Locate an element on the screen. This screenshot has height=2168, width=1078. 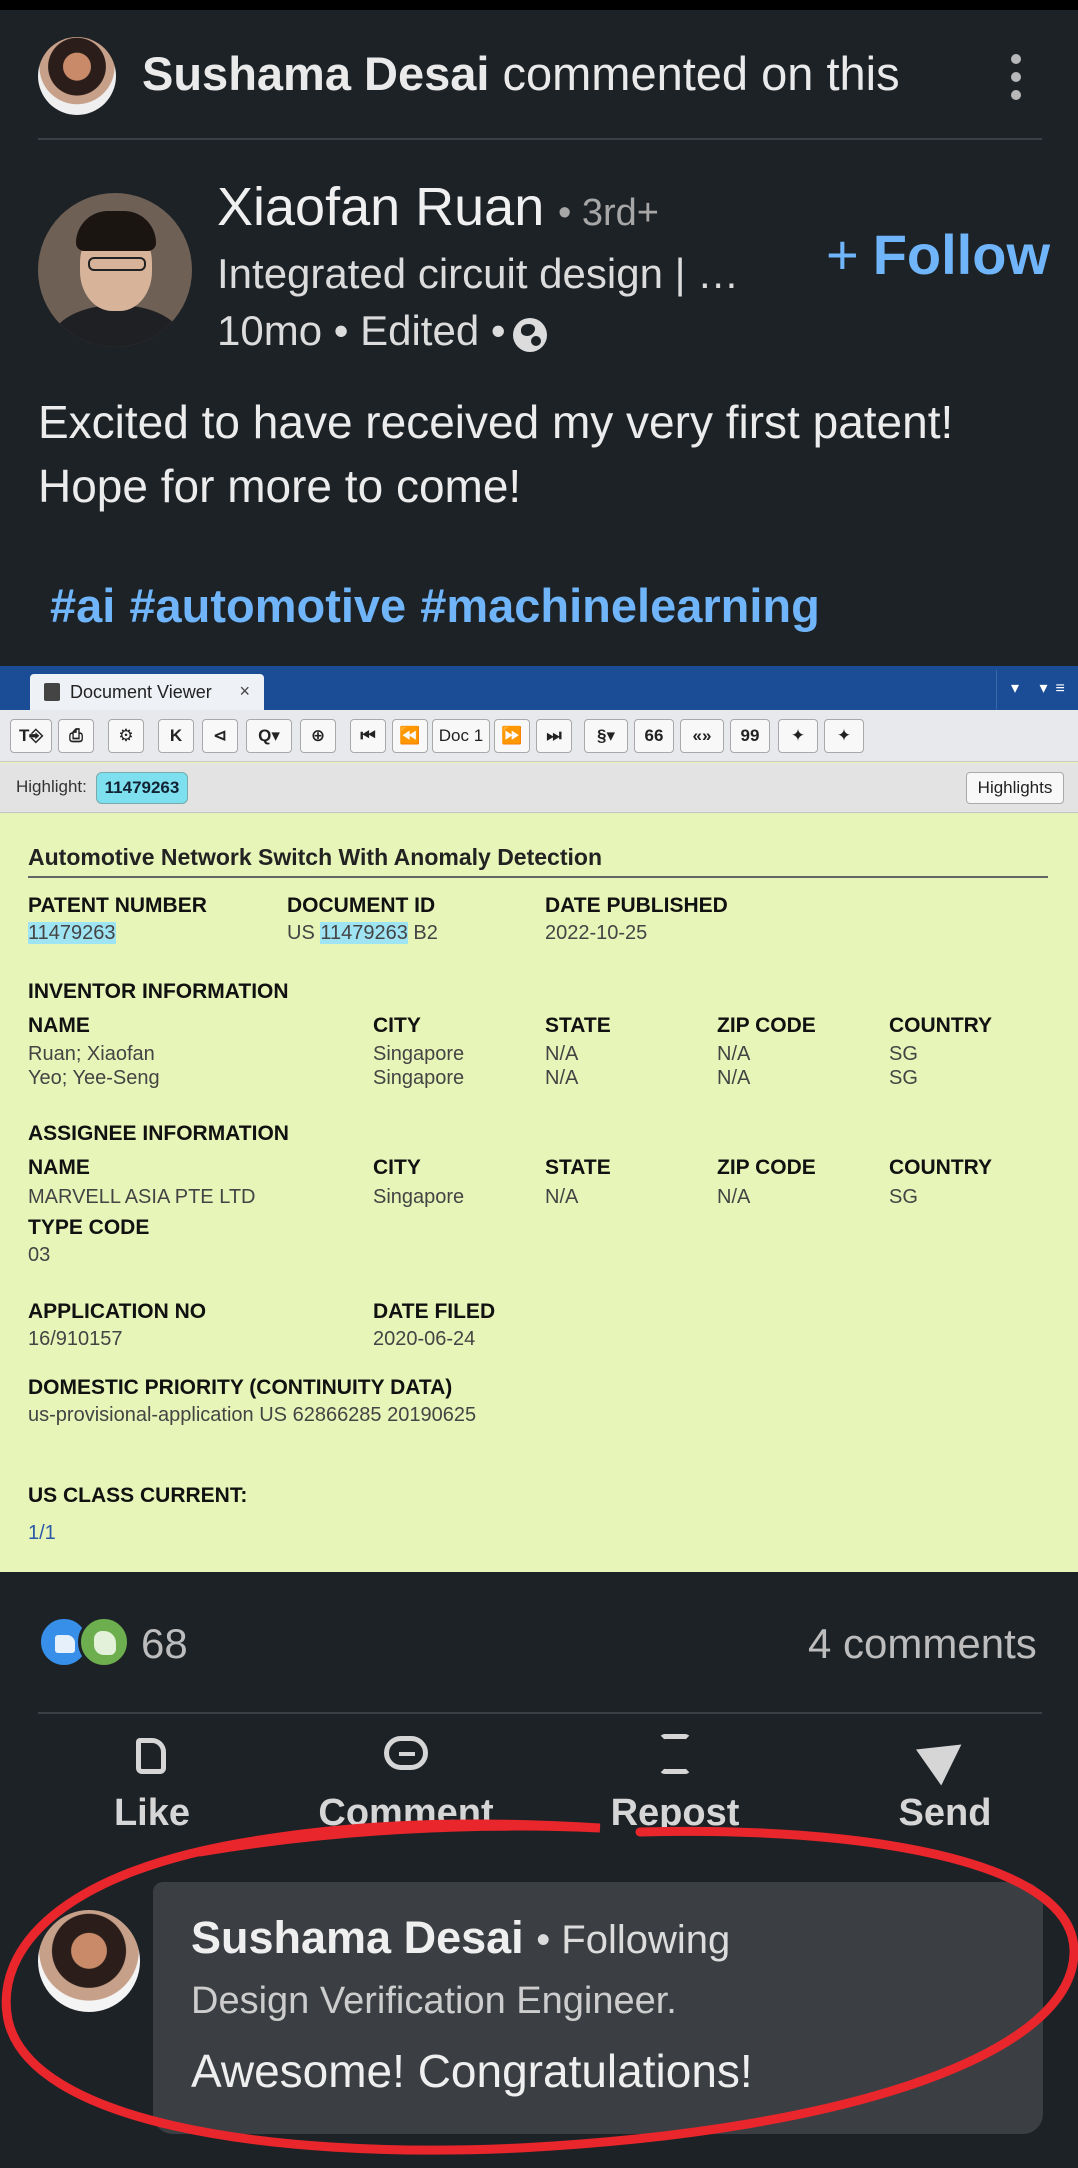
viewer-titlebar: Document Viewer × ▾ ▾≡ is located at coordinates (539, 688).